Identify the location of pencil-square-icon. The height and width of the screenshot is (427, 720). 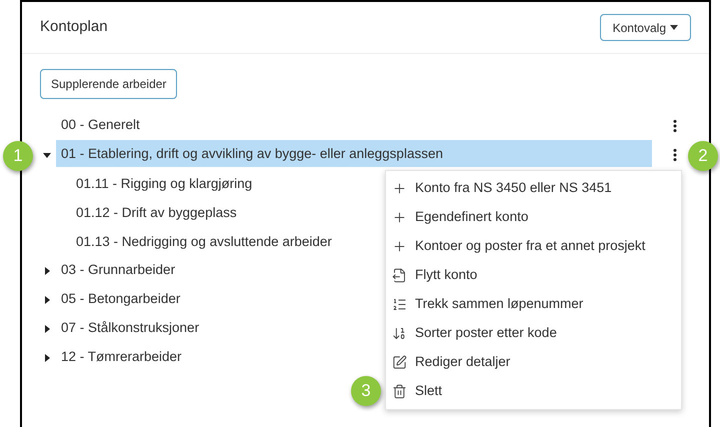
(399, 362).